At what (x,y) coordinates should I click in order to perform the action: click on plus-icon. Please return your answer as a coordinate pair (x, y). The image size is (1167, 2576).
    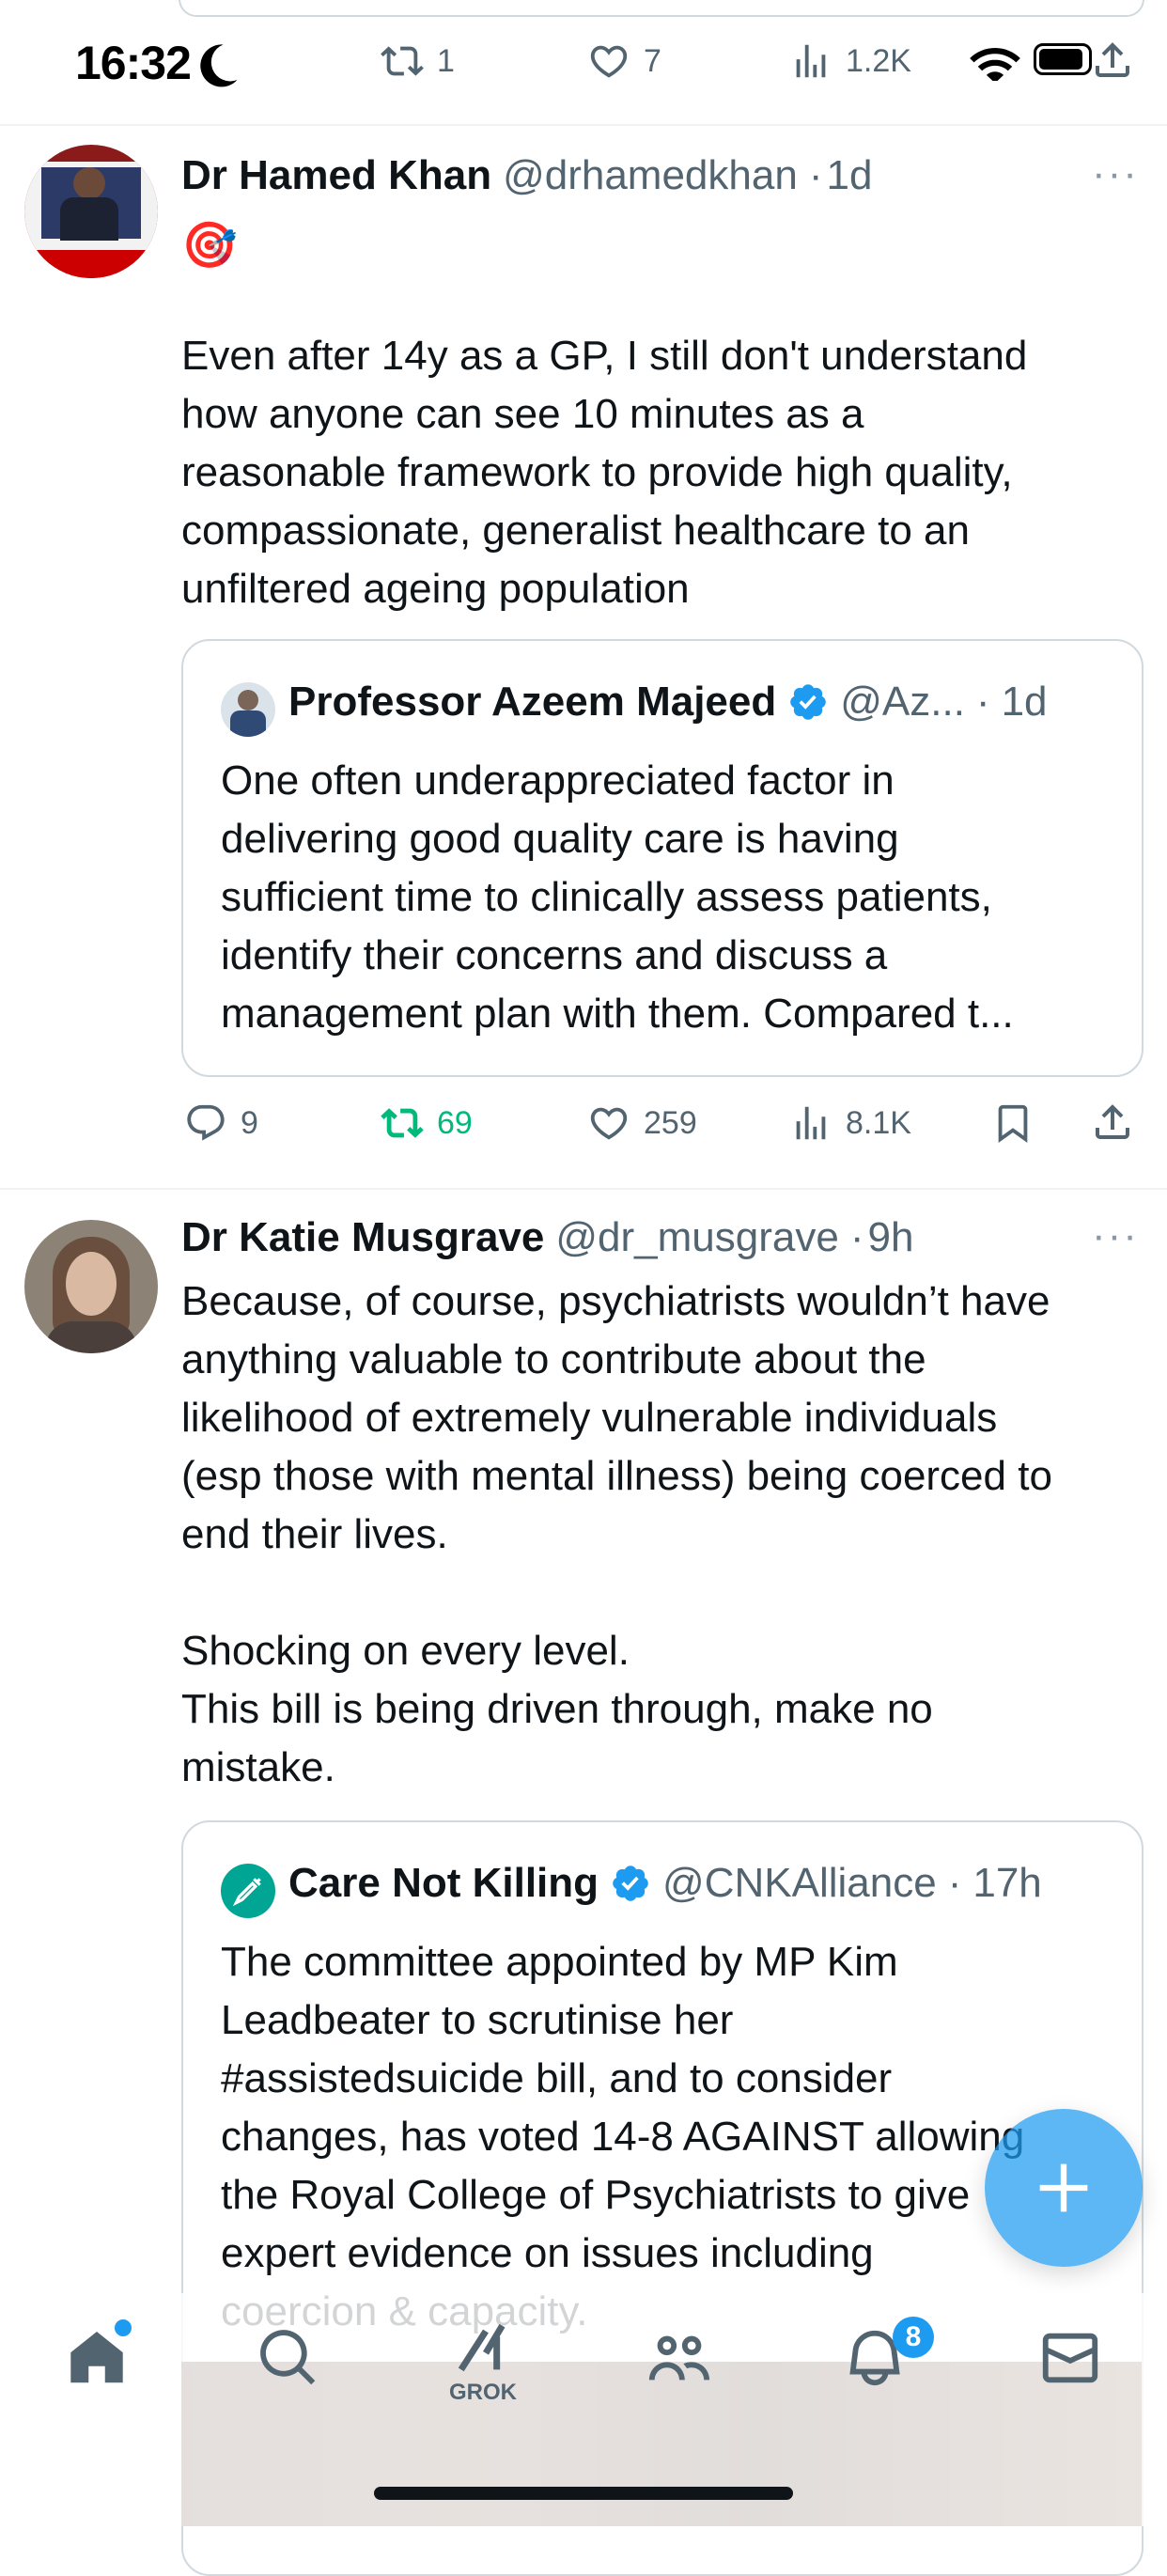
    Looking at the image, I should click on (1063, 2187).